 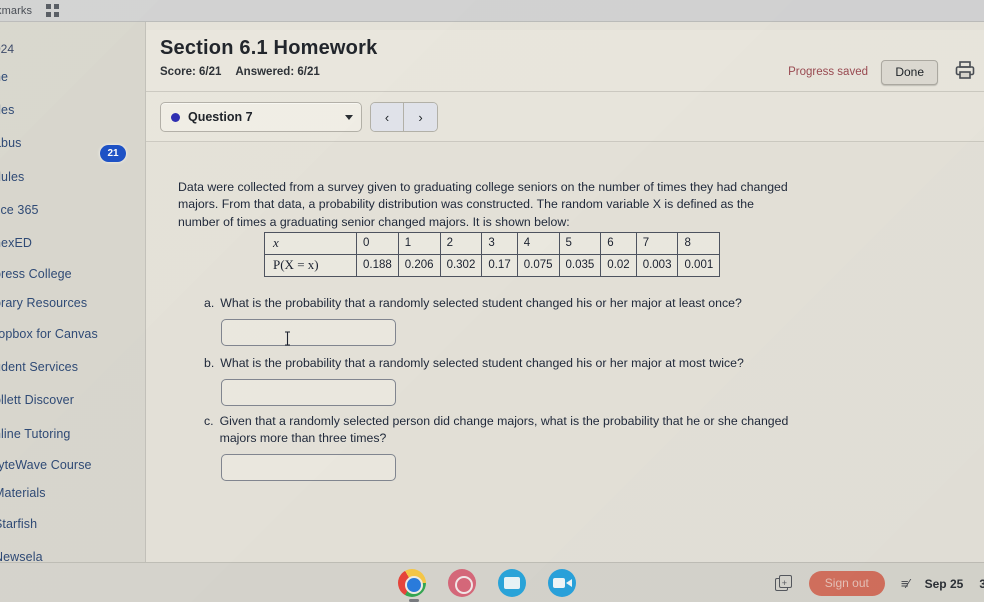 What do you see at coordinates (72, 433) in the screenshot?
I see `sidebar-item-online-tutoring: nline Tutoring` at bounding box center [72, 433].